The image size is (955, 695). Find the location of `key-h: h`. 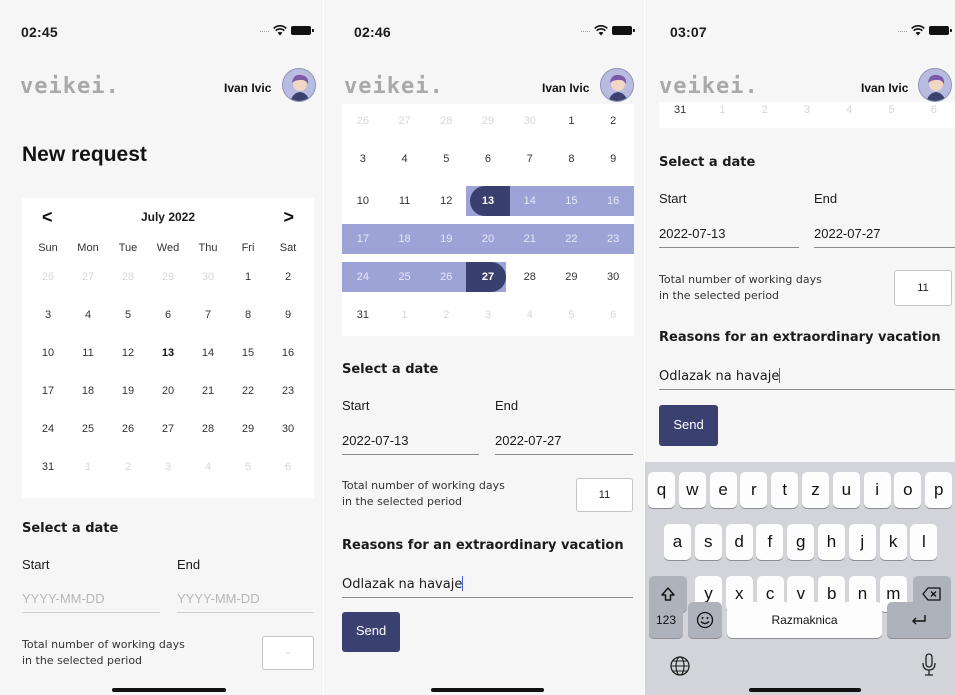

key-h: h is located at coordinates (831, 542).